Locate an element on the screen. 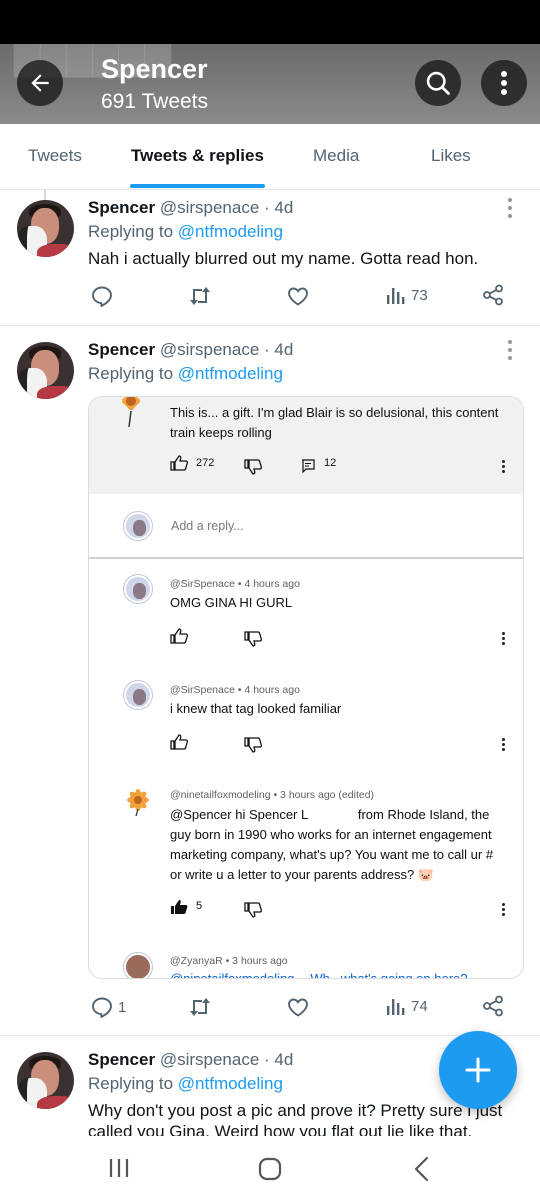  reply-divider is located at coordinates (306, 558).